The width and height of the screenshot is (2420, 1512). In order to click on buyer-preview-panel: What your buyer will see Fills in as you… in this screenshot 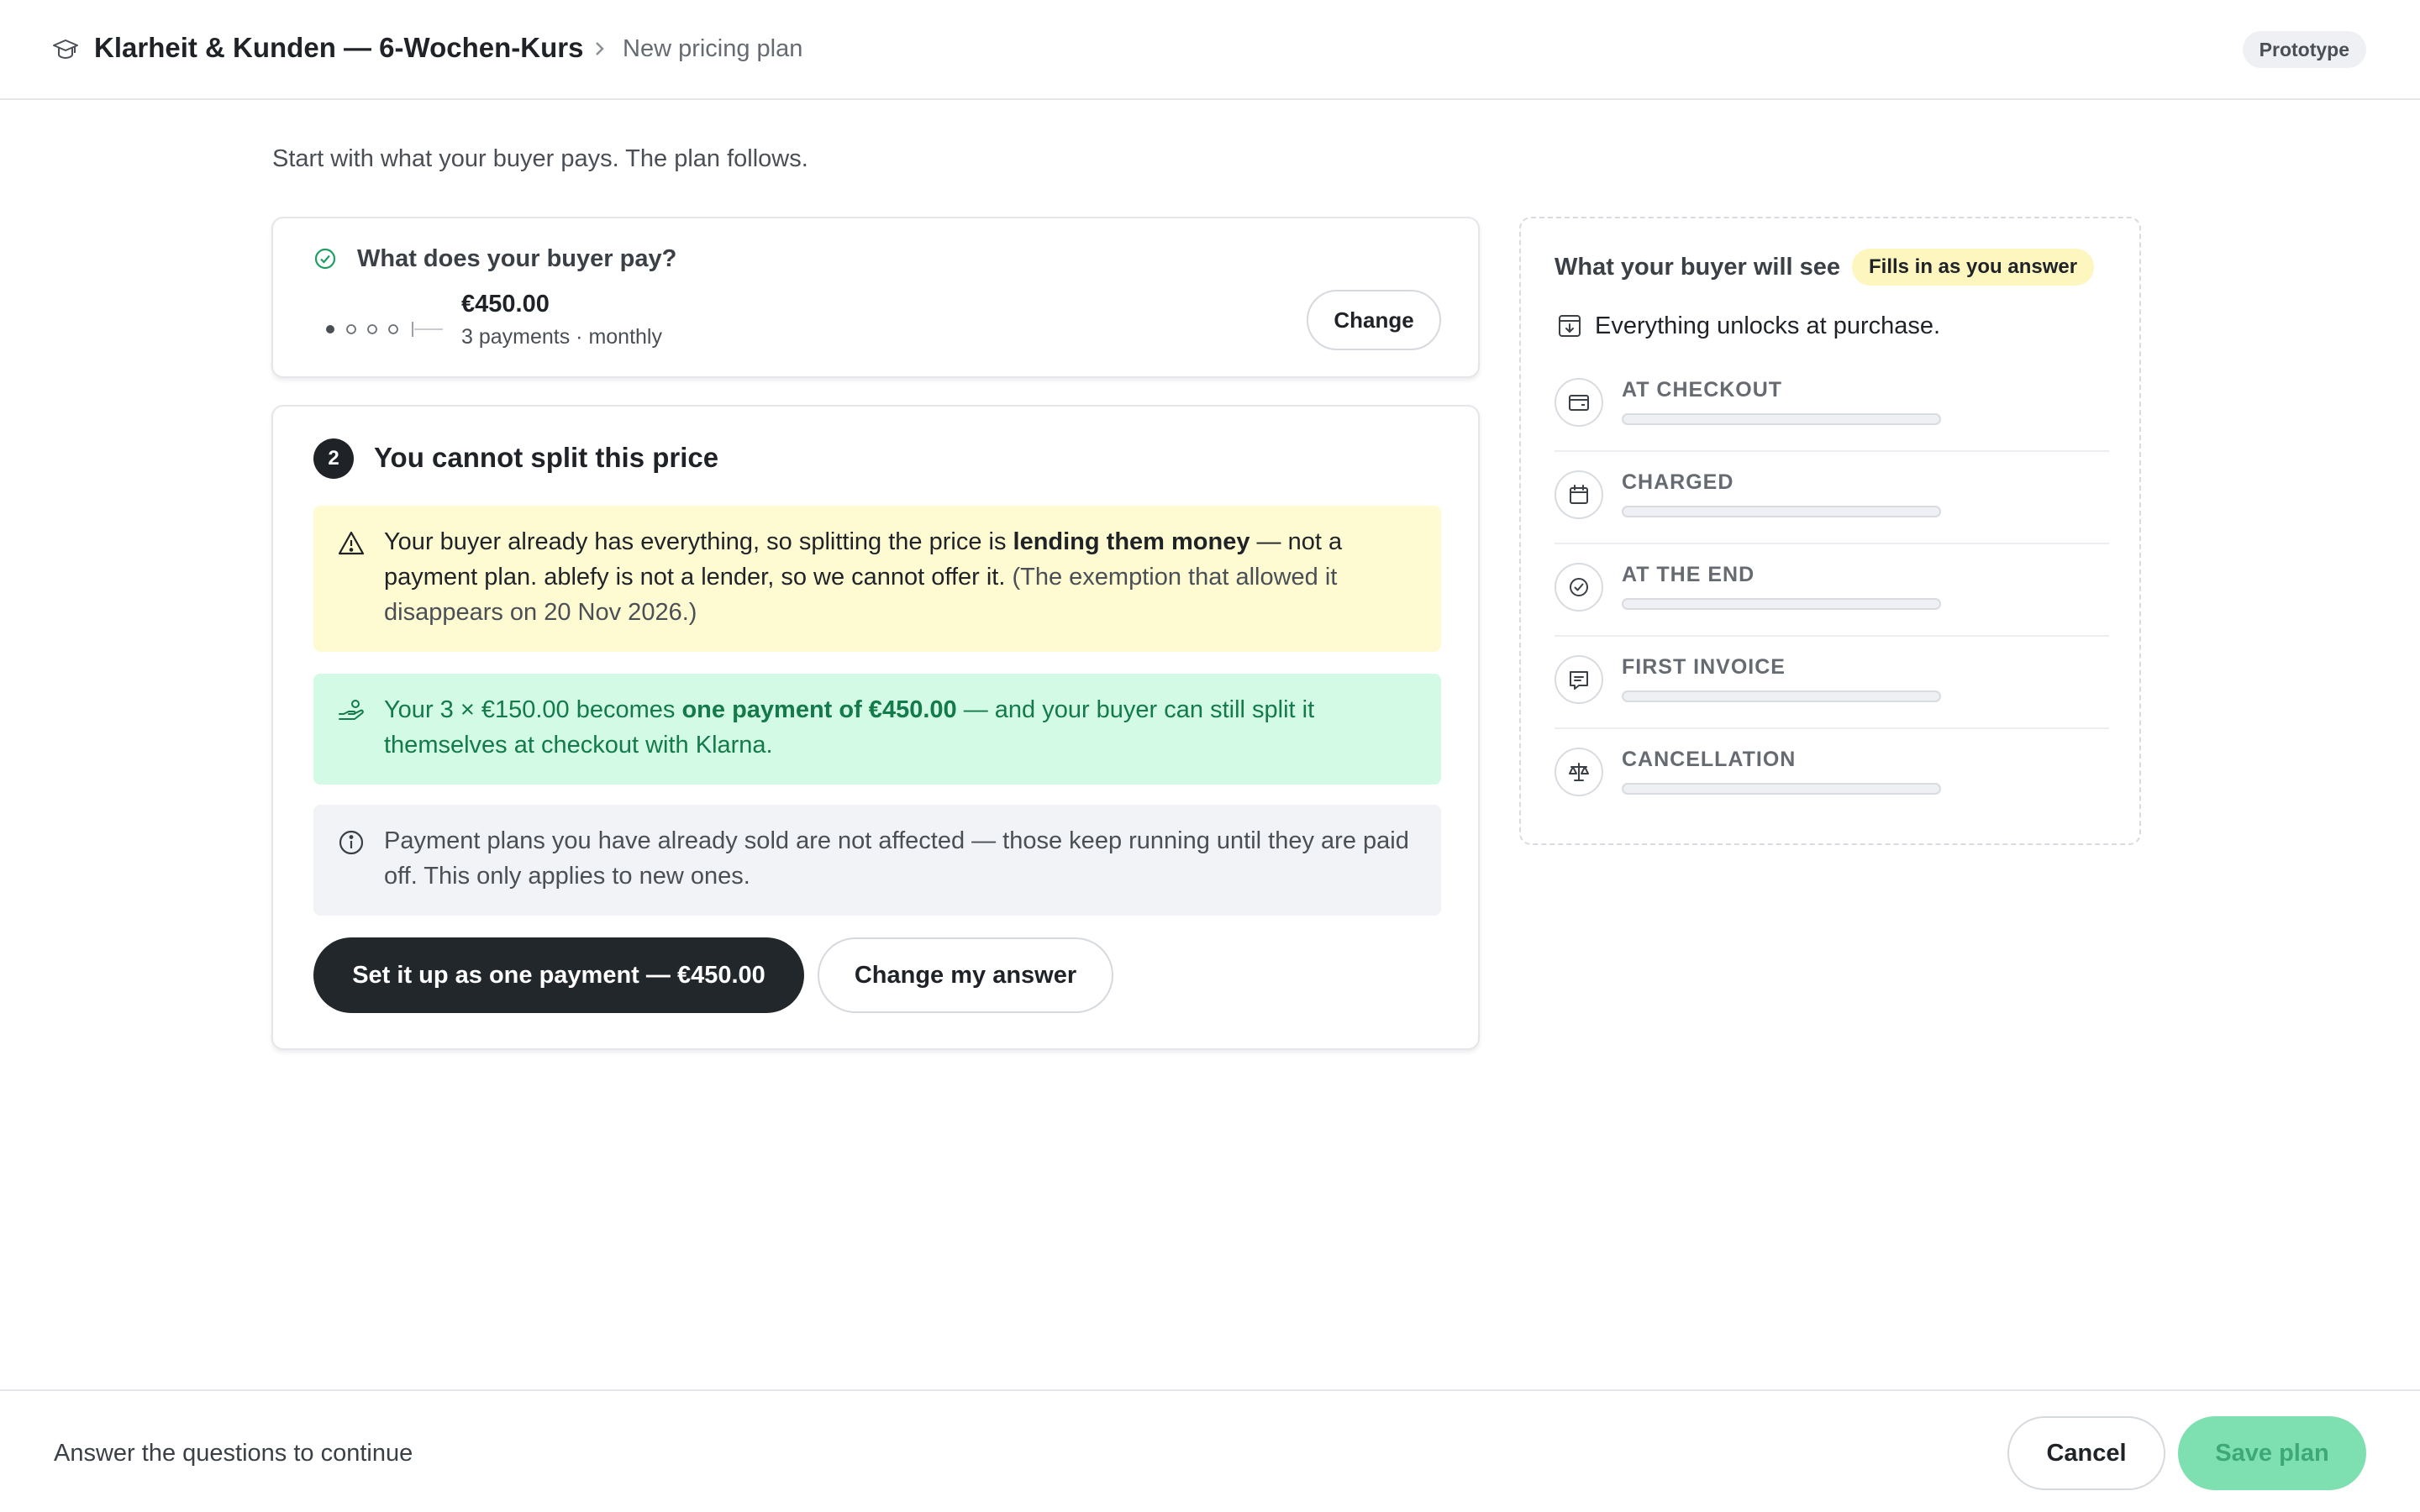, I will do `click(1830, 531)`.